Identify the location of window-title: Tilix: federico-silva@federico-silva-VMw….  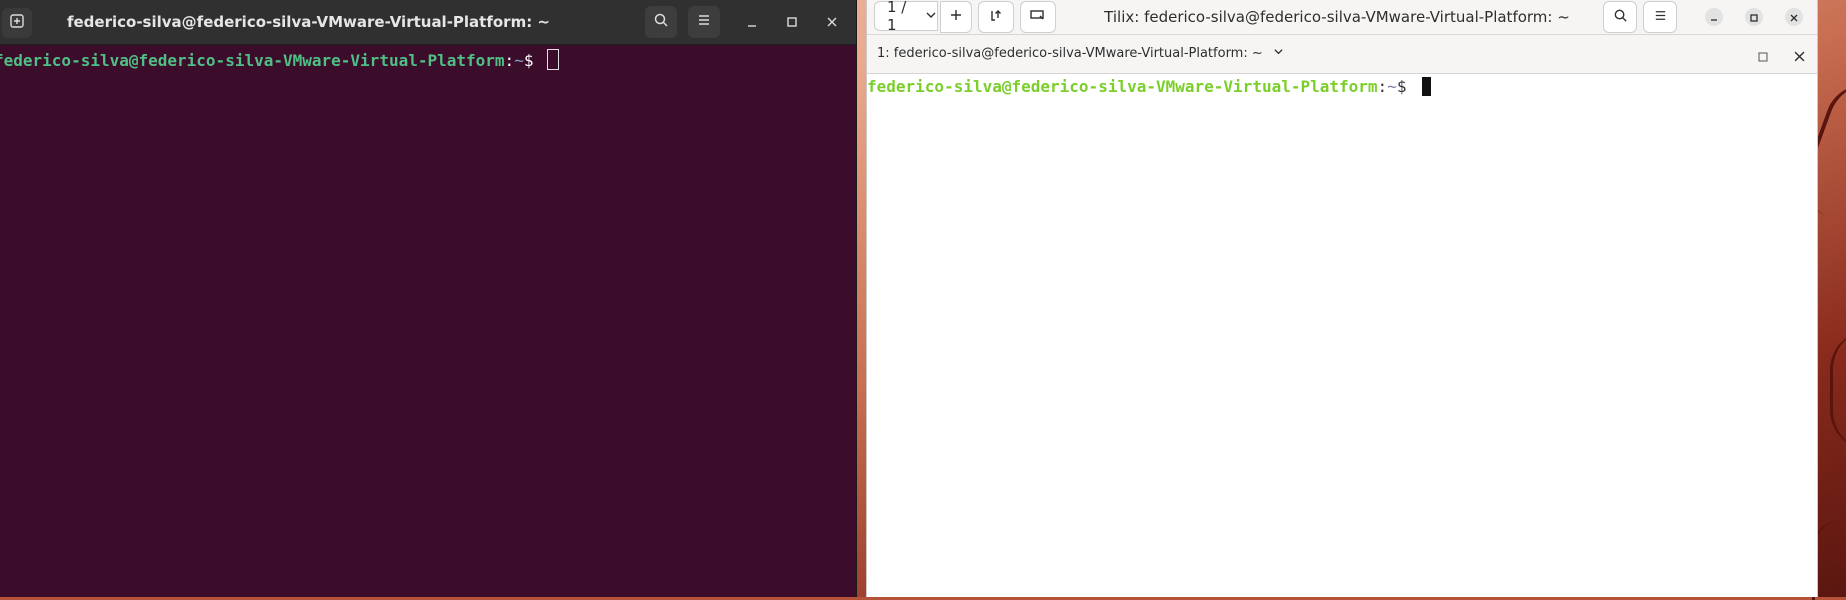
(1337, 17).